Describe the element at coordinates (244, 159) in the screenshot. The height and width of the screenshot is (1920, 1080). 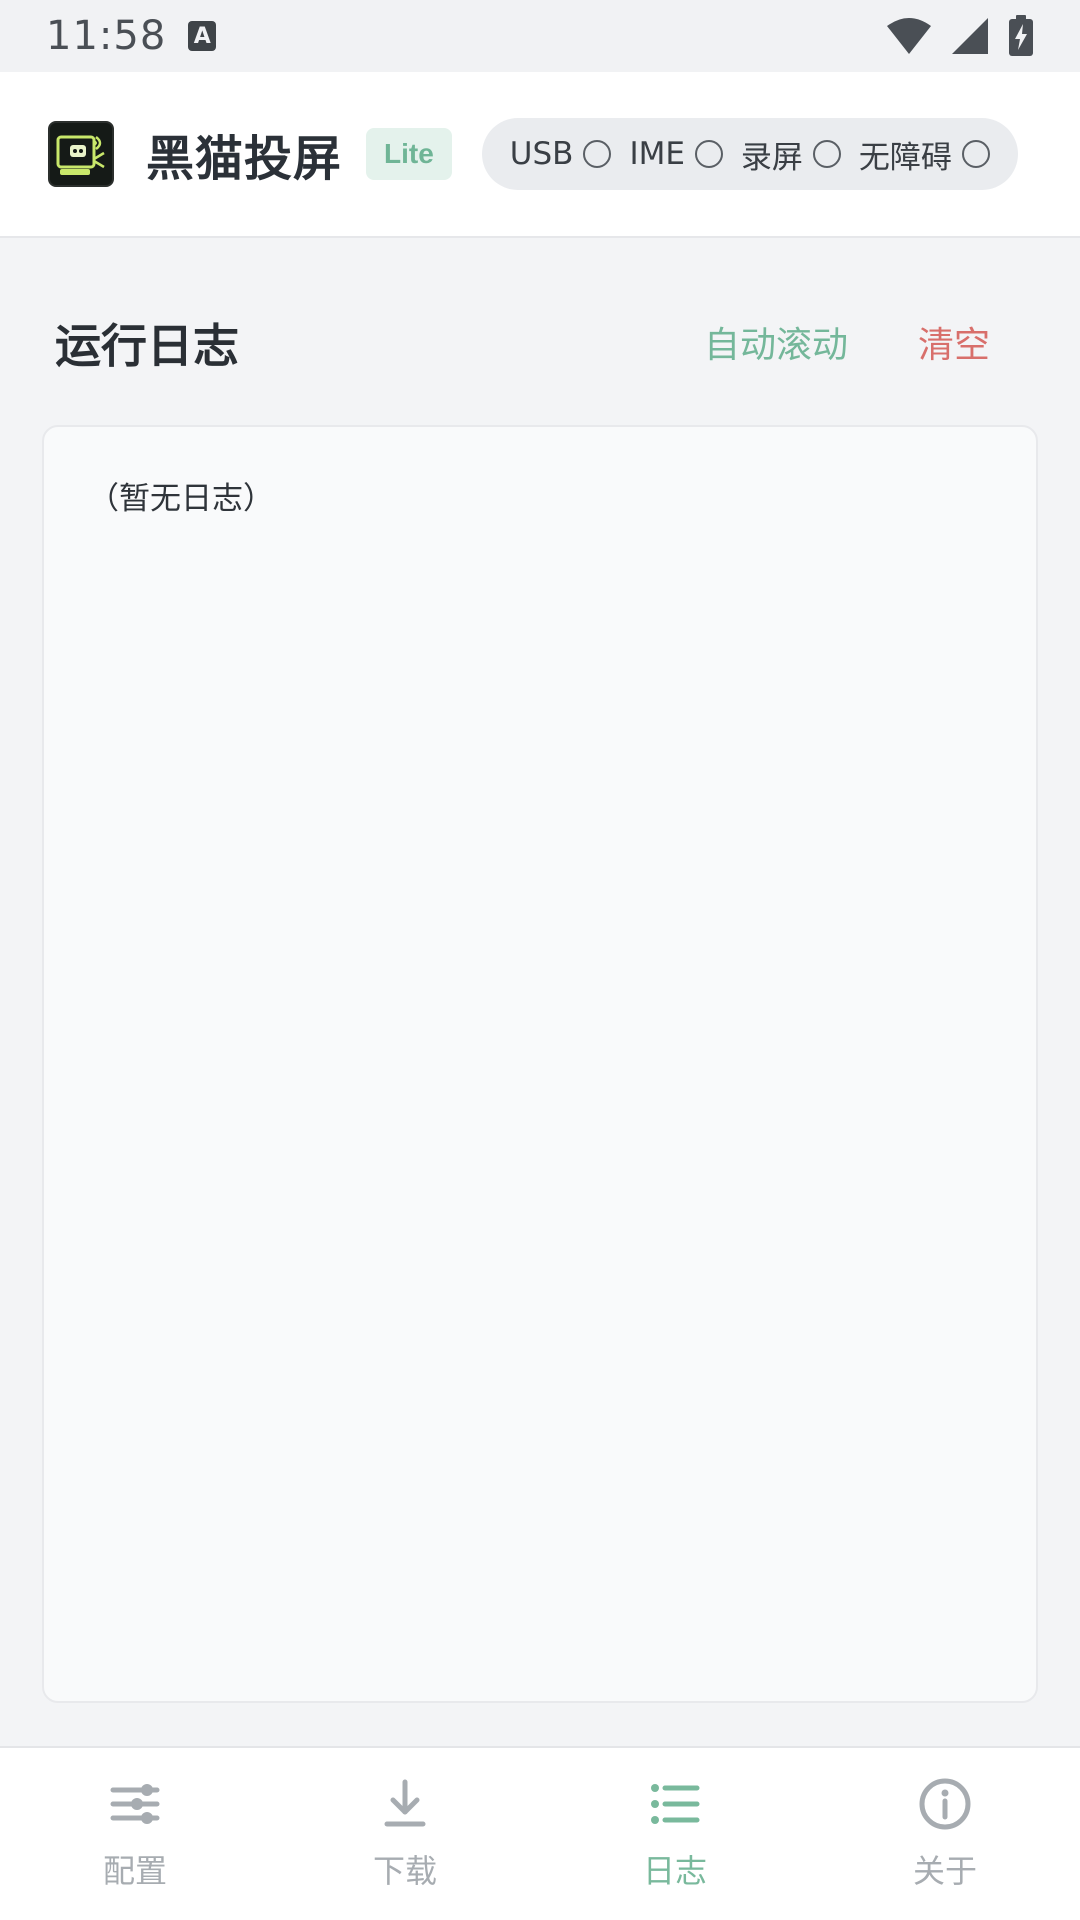
I see `app-title: 黑猫投屏` at that location.